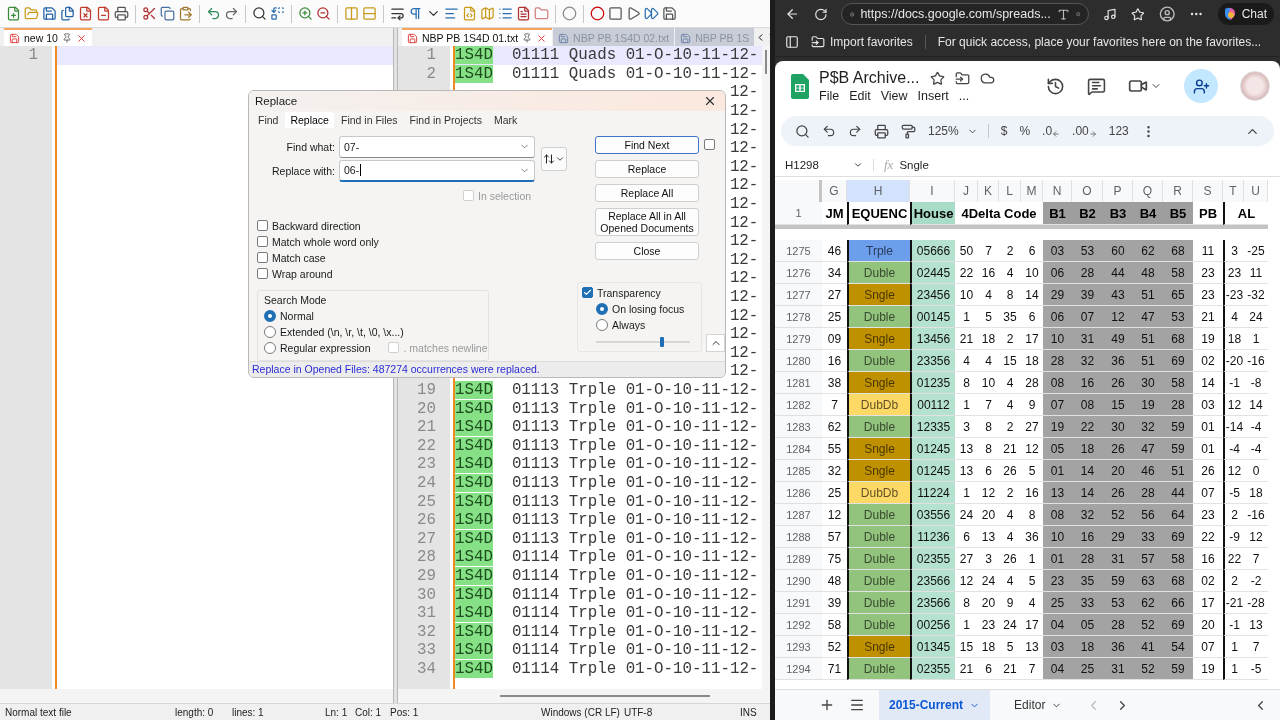  I want to click on row-header: 1285, so click(798, 471).